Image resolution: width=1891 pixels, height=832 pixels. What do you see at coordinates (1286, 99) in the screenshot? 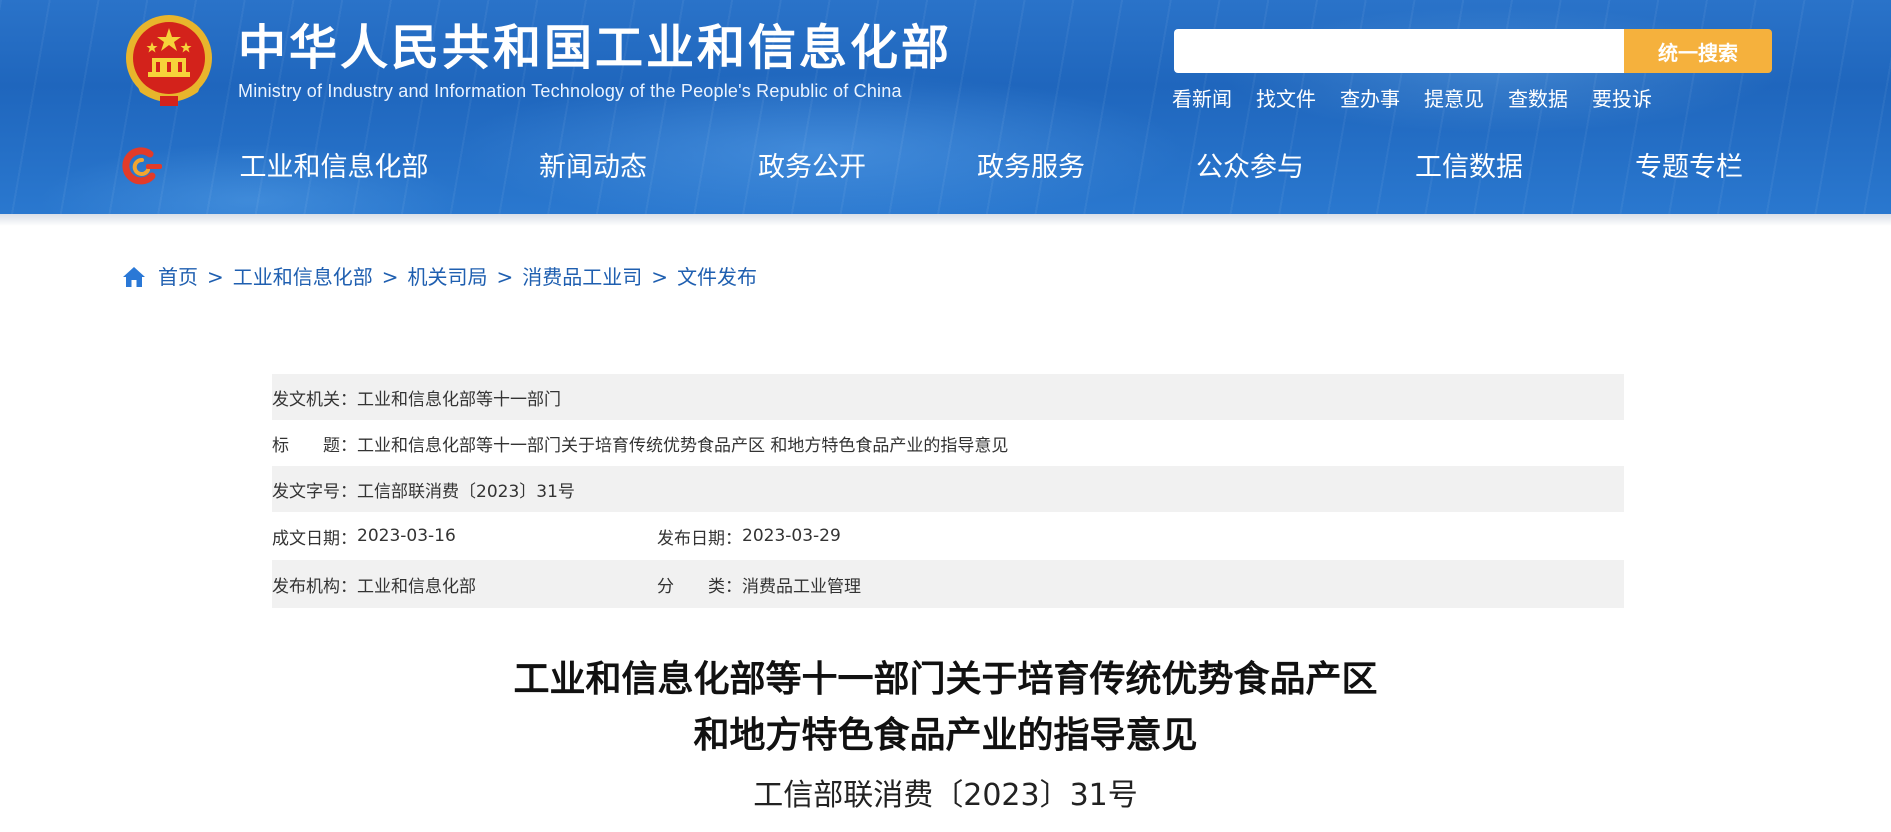
I see `quick-link-files: 找文件` at bounding box center [1286, 99].